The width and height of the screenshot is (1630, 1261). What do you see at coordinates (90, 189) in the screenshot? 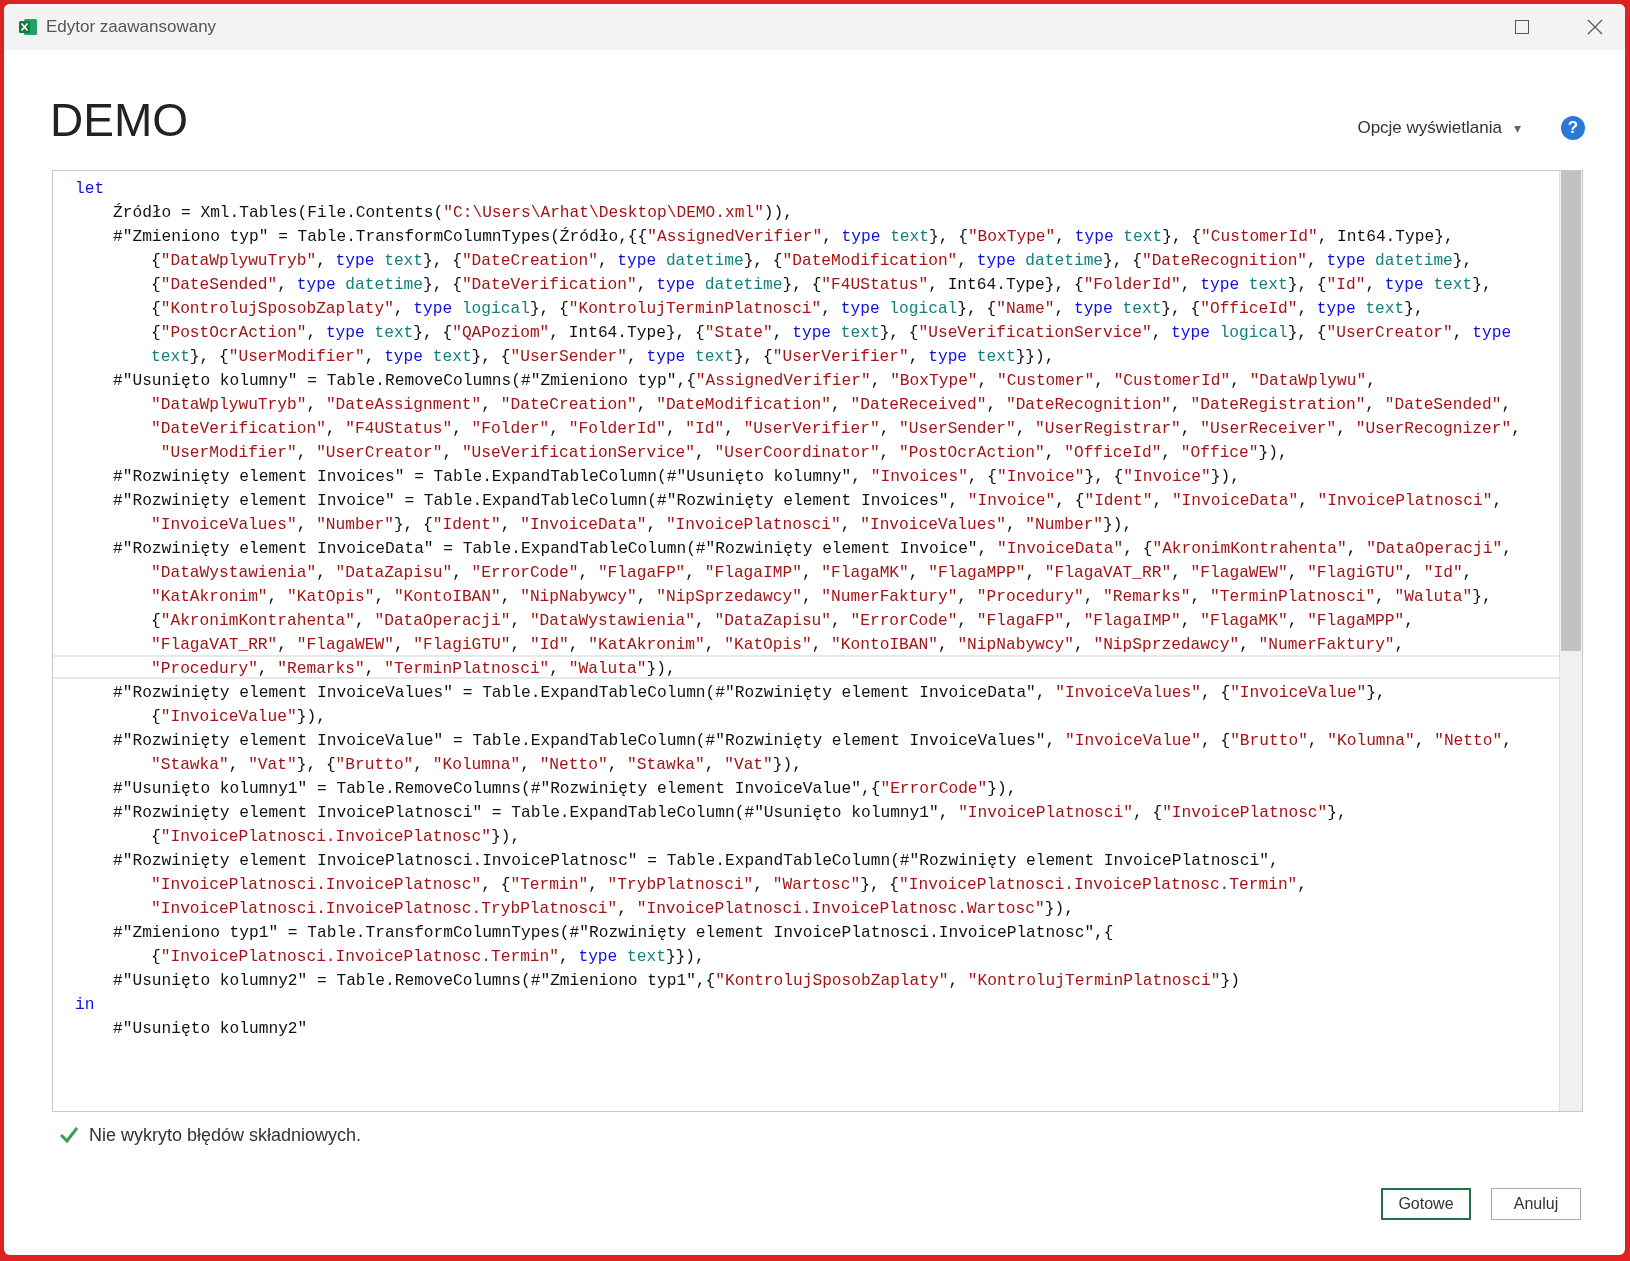
I see `code-keyword: let` at bounding box center [90, 189].